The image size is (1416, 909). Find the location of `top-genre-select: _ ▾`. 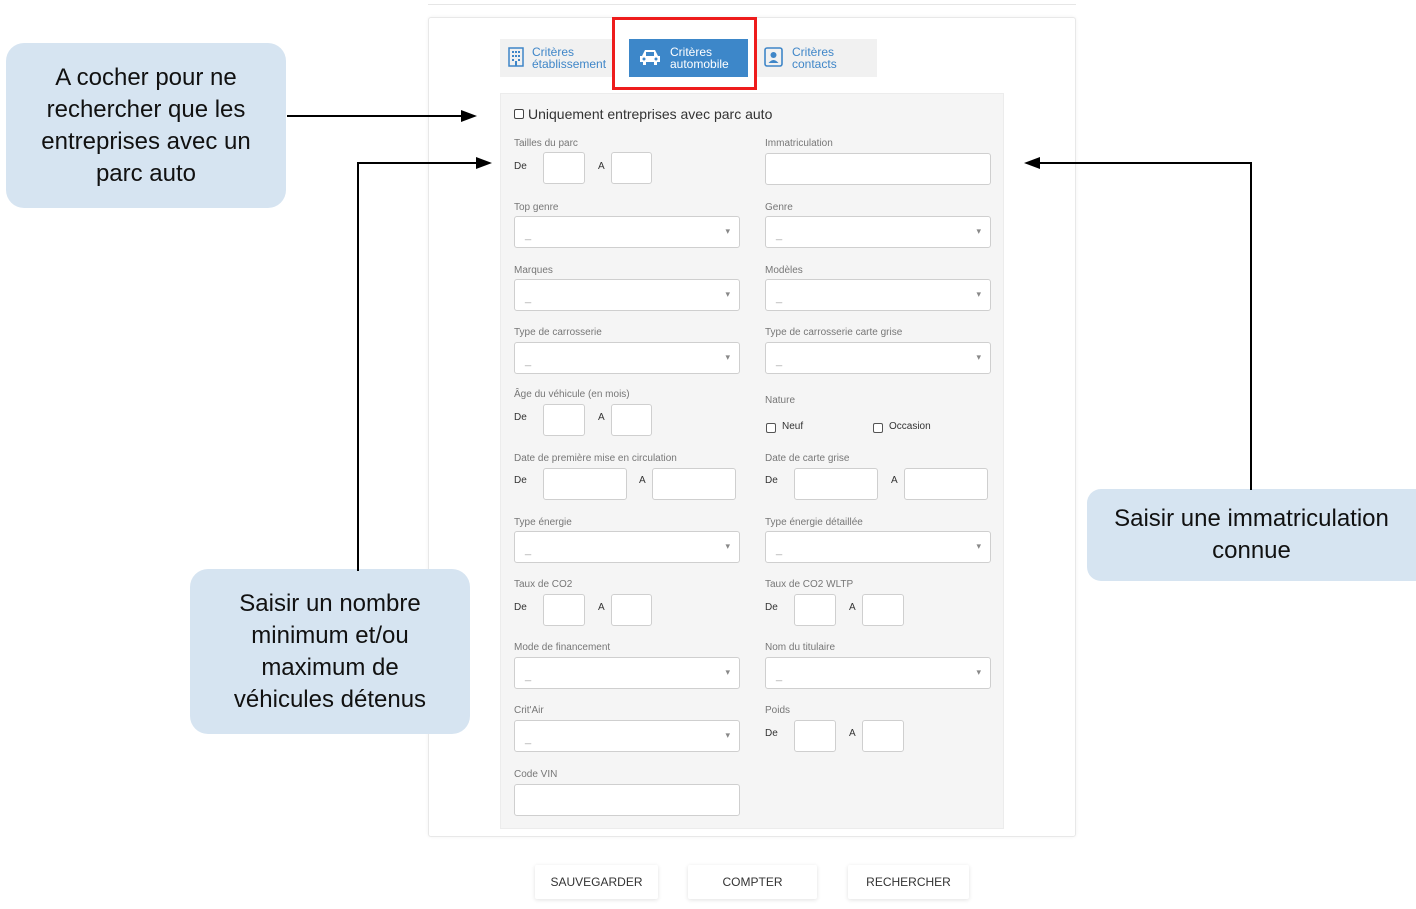

top-genre-select: _ ▾ is located at coordinates (627, 232).